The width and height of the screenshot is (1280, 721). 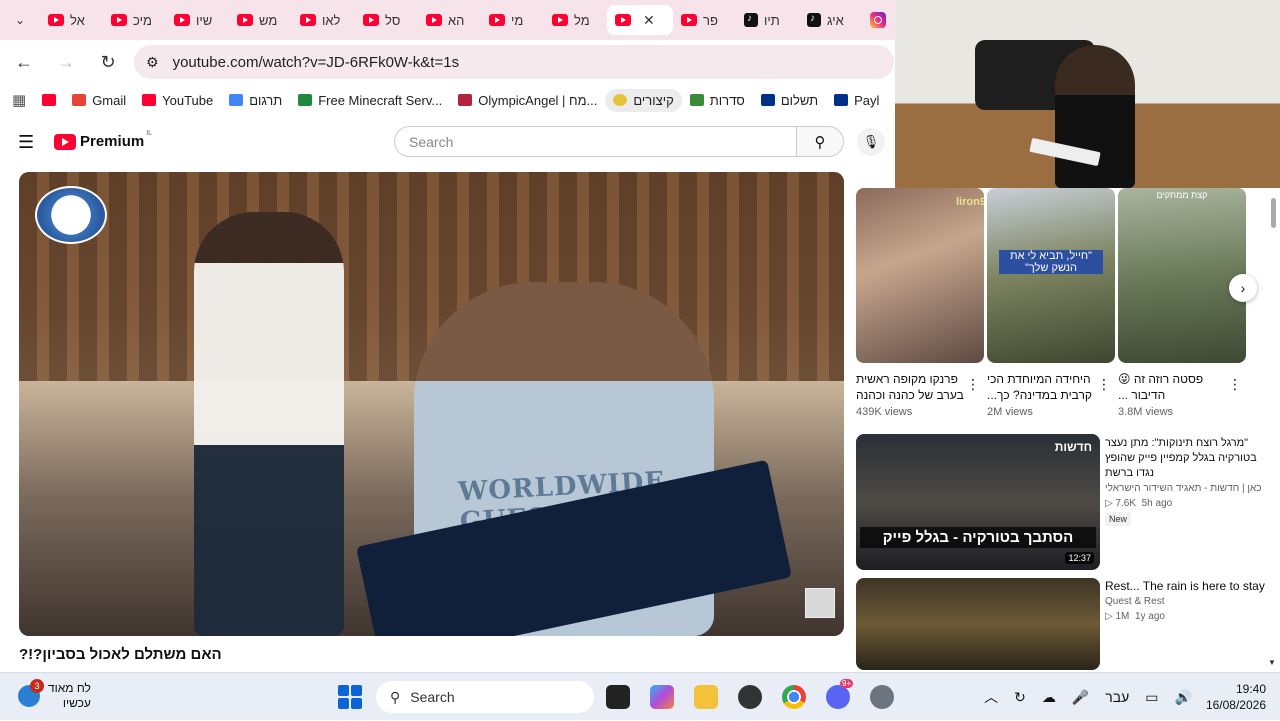 What do you see at coordinates (978, 624) in the screenshot?
I see `recommendation-thumbnail` at bounding box center [978, 624].